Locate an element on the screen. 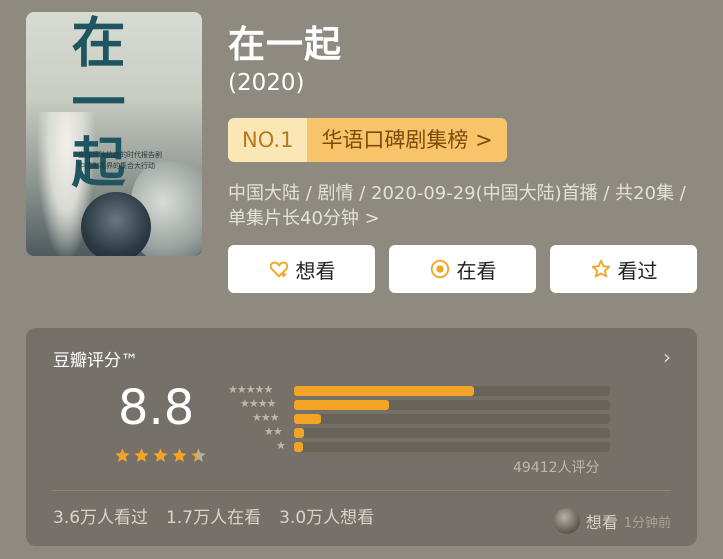 This screenshot has width=723, height=559. rank-number: NO.1 is located at coordinates (268, 140).